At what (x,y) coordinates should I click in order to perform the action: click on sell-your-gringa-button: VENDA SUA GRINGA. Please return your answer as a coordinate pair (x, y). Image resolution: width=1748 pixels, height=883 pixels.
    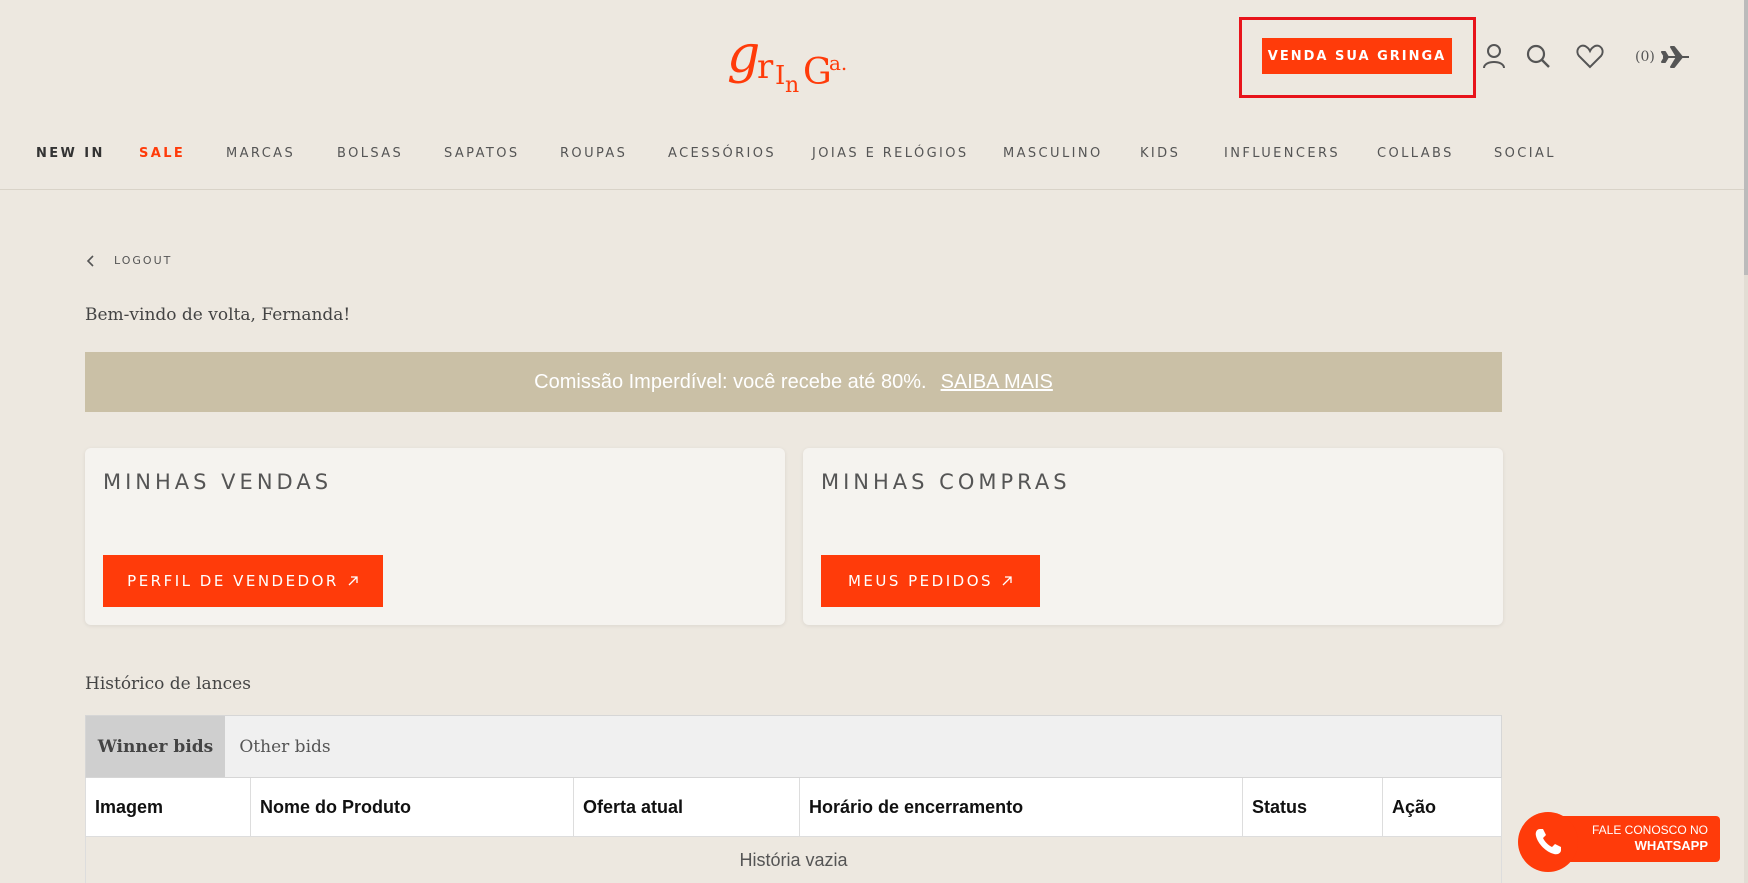
    Looking at the image, I should click on (1357, 56).